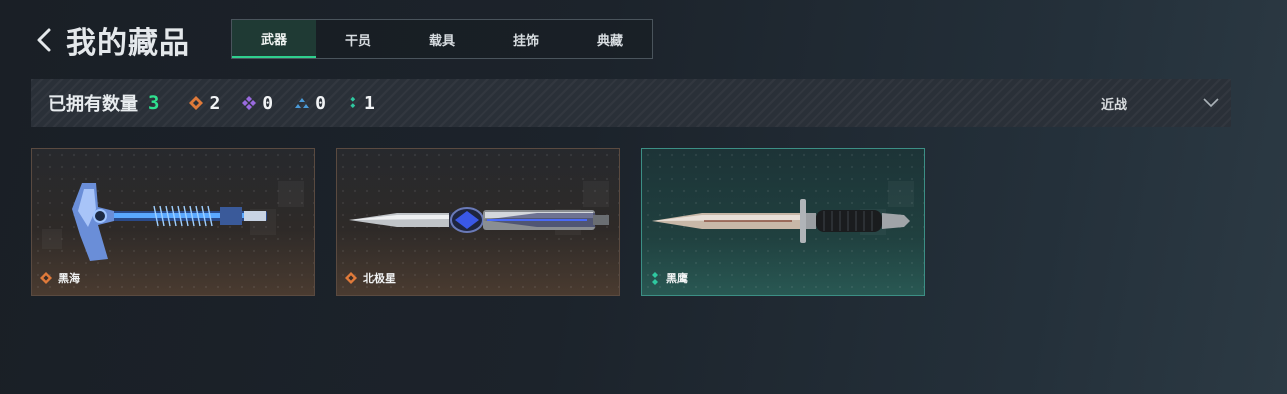 The height and width of the screenshot is (394, 1287). What do you see at coordinates (173, 222) in the screenshot?
I see `item-card-heihai: 黑海` at bounding box center [173, 222].